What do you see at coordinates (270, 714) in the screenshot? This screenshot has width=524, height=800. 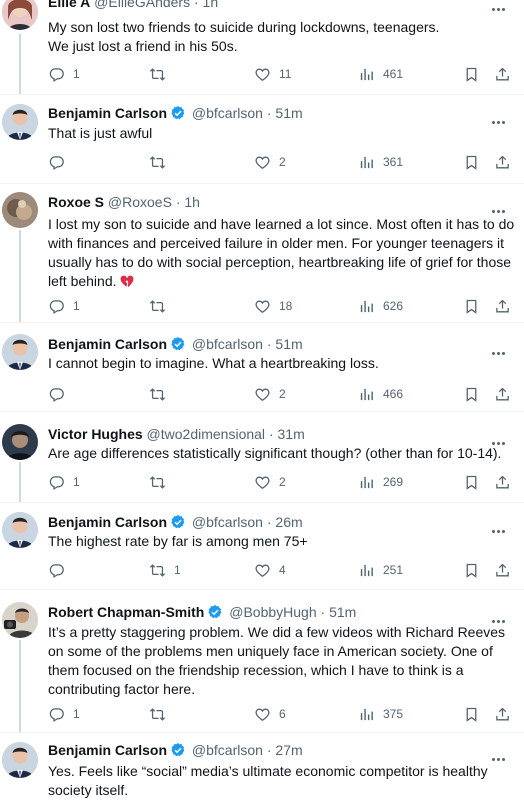 I see `like-button: 6` at bounding box center [270, 714].